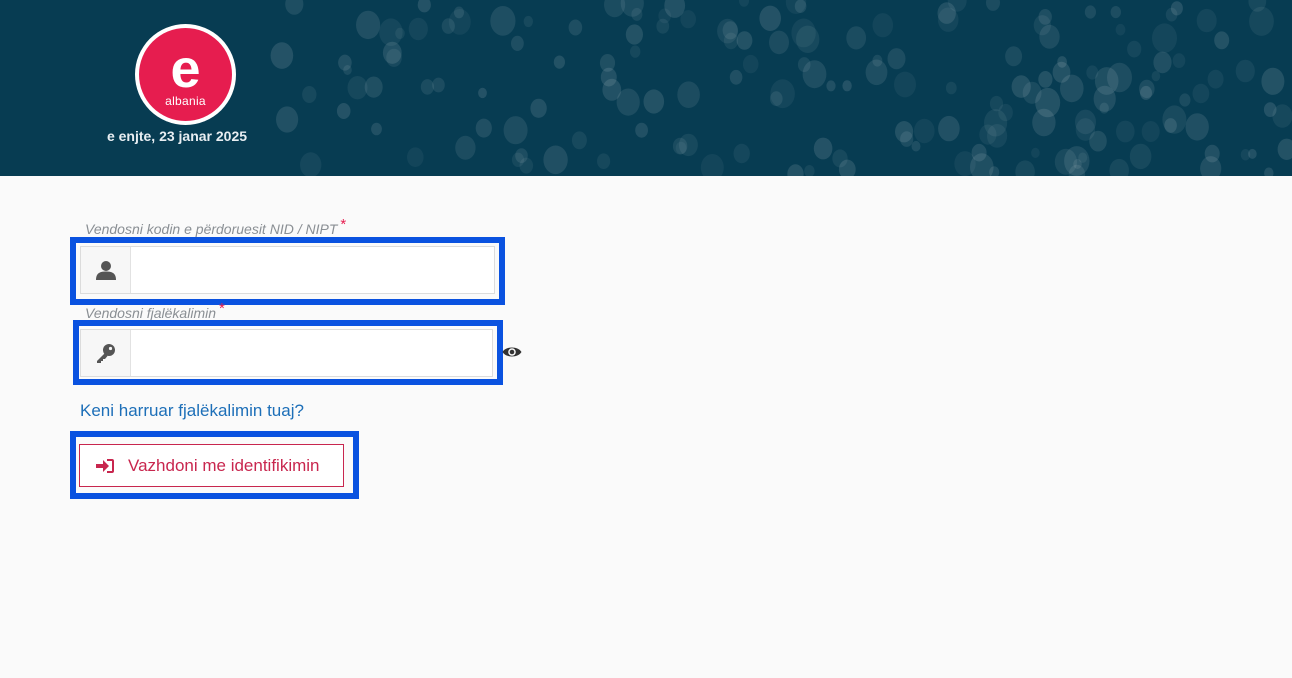 The height and width of the screenshot is (678, 1292). I want to click on continue-login-label: Vazhdoni me identifikimin, so click(224, 465).